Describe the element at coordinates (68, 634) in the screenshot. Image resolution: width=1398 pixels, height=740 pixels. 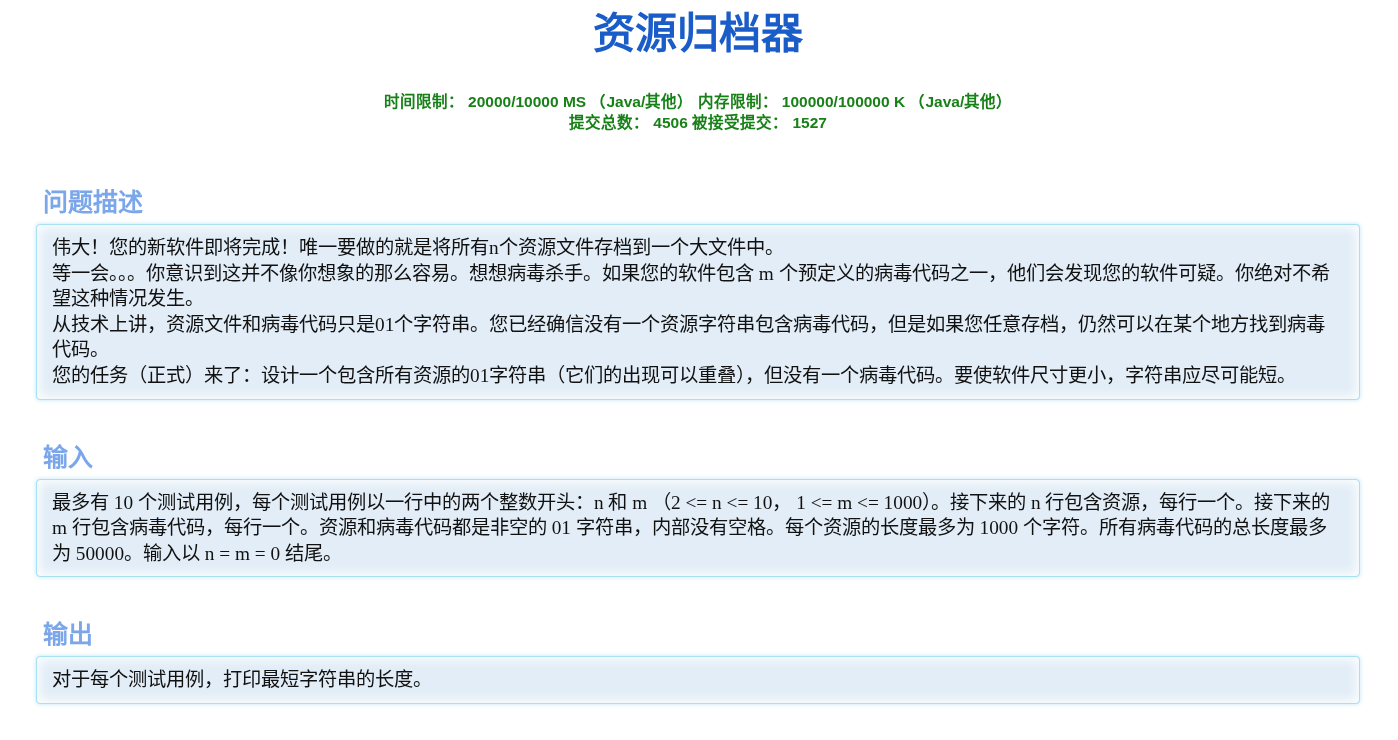
I see `section-heading: 输出` at that location.